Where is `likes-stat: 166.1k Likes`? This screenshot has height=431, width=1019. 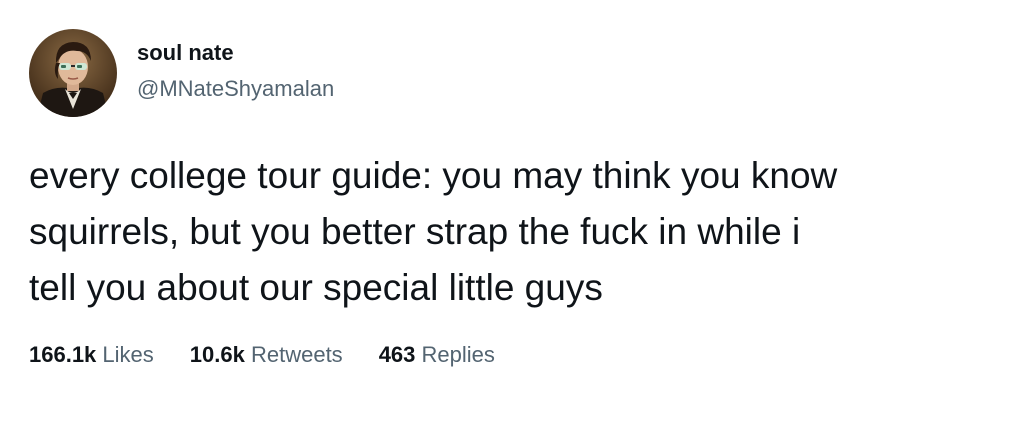
likes-stat: 166.1k Likes is located at coordinates (91, 355).